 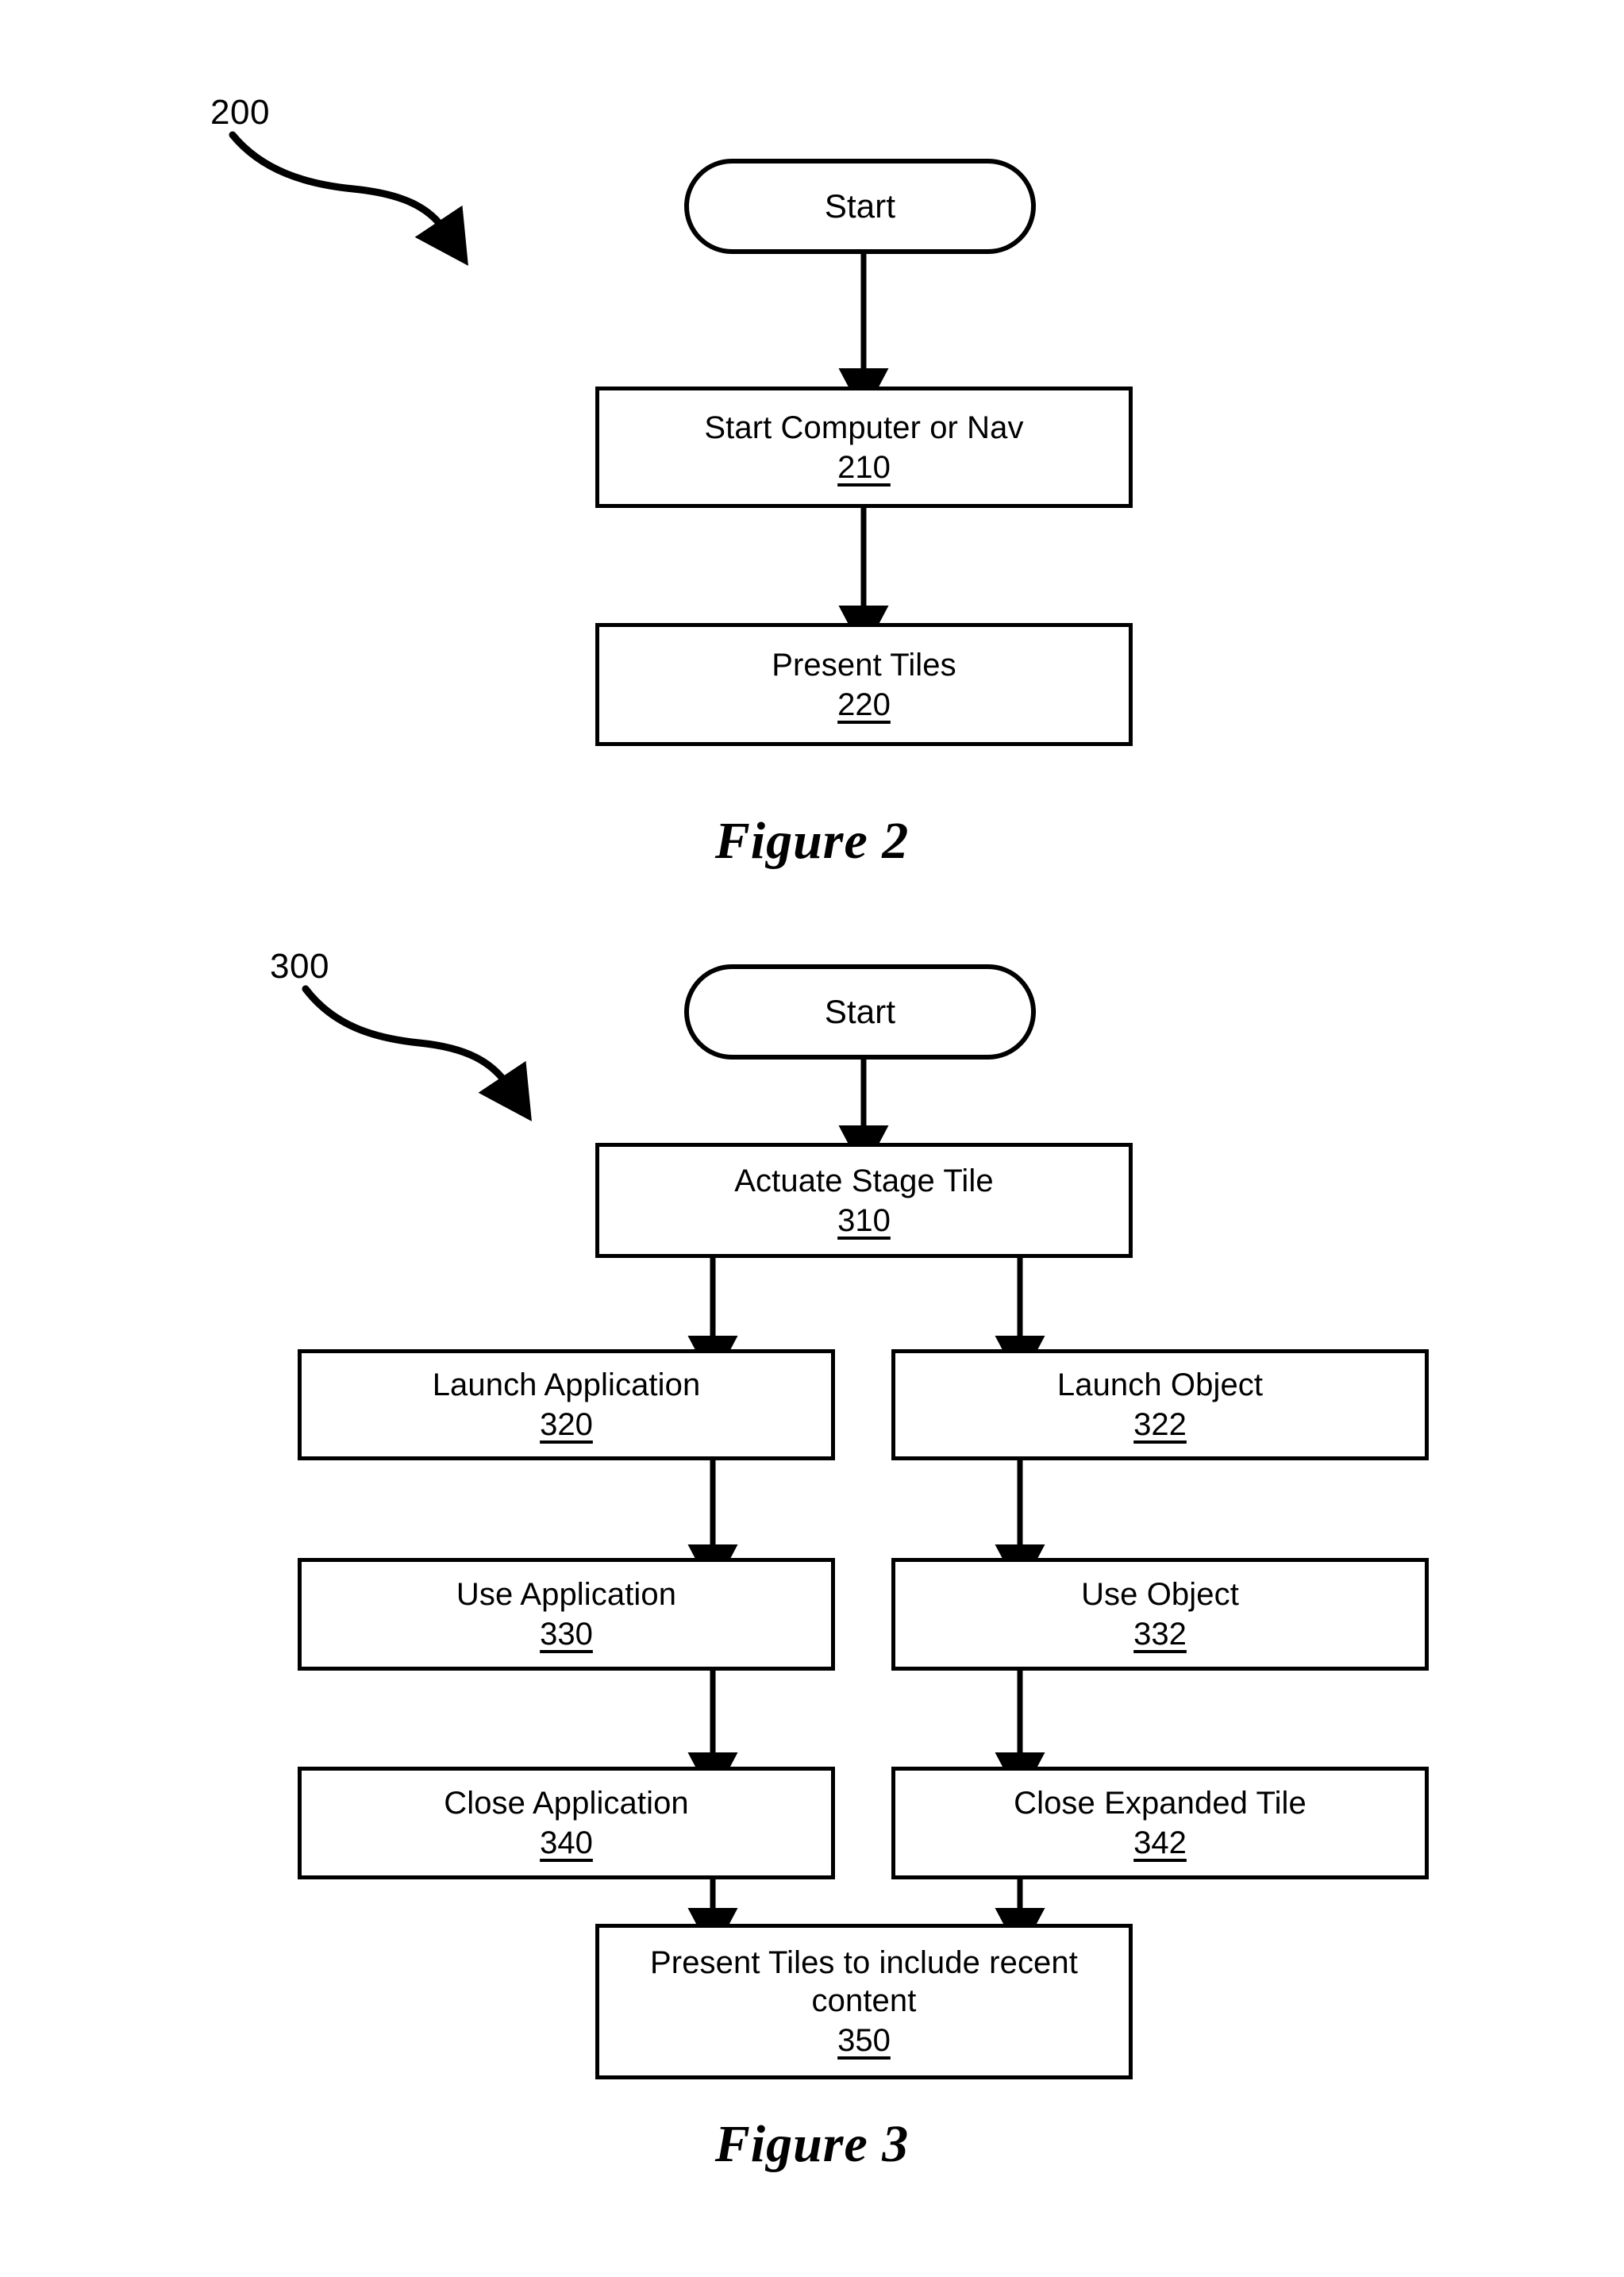 What do you see at coordinates (1160, 1404) in the screenshot?
I see `fig3-step-322: Launch Object 322` at bounding box center [1160, 1404].